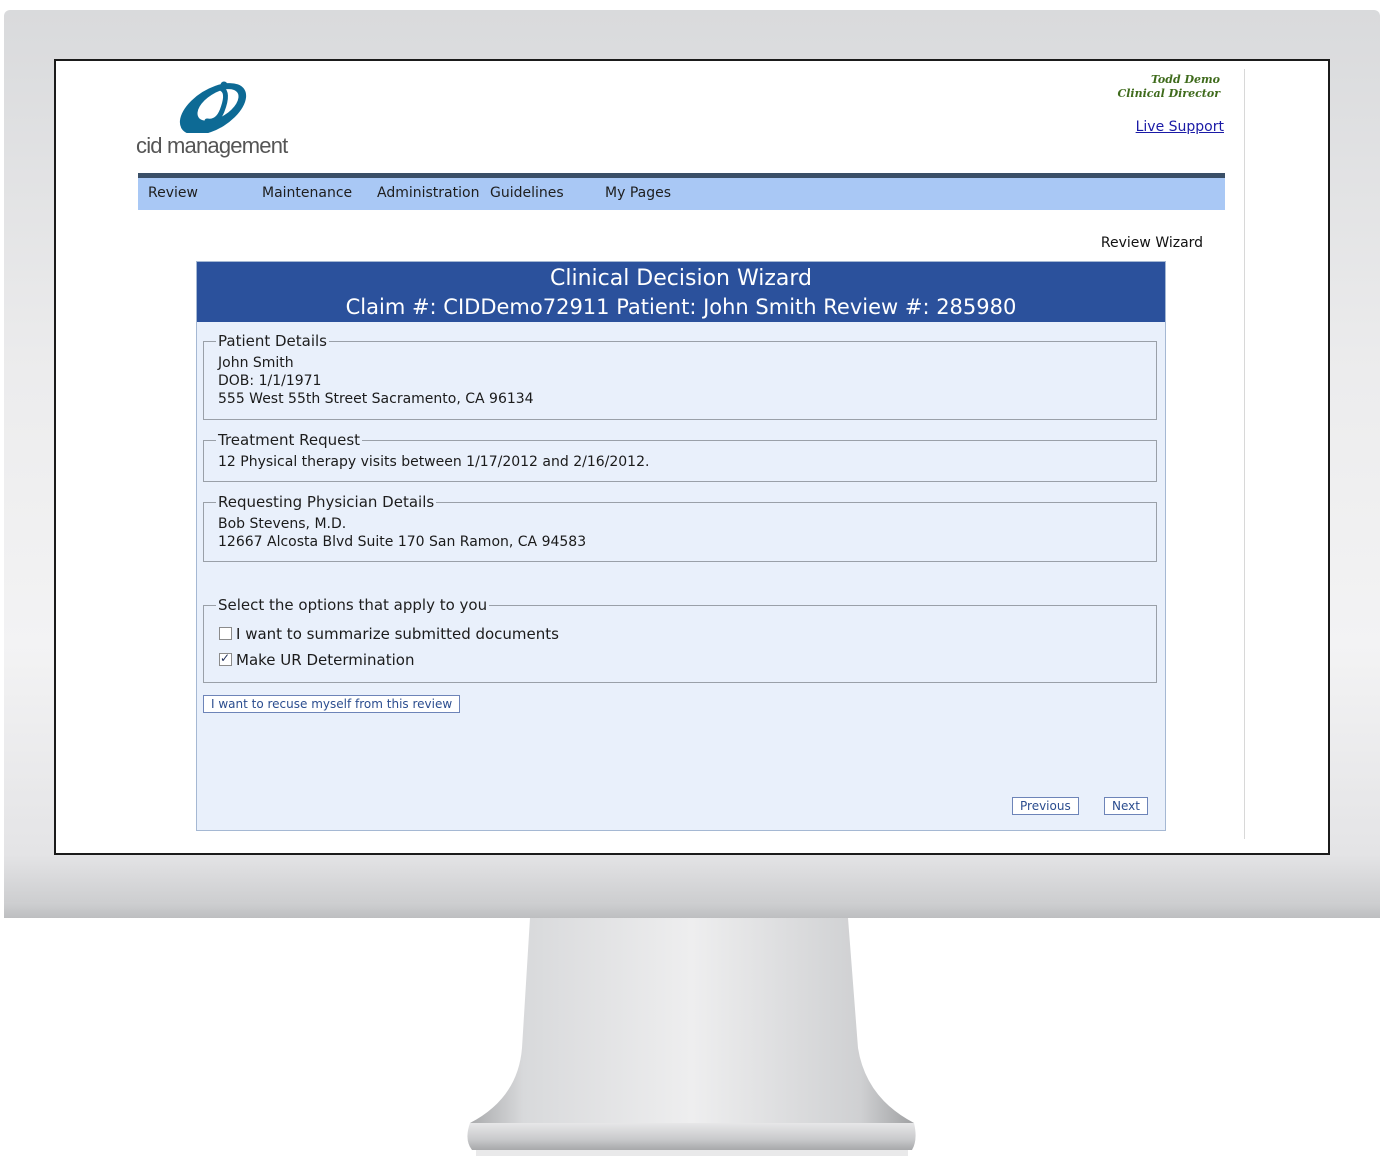 Image resolution: width=1380 pixels, height=1172 pixels. Describe the element at coordinates (428, 193) in the screenshot. I see `menu-item-administration: Administration` at that location.